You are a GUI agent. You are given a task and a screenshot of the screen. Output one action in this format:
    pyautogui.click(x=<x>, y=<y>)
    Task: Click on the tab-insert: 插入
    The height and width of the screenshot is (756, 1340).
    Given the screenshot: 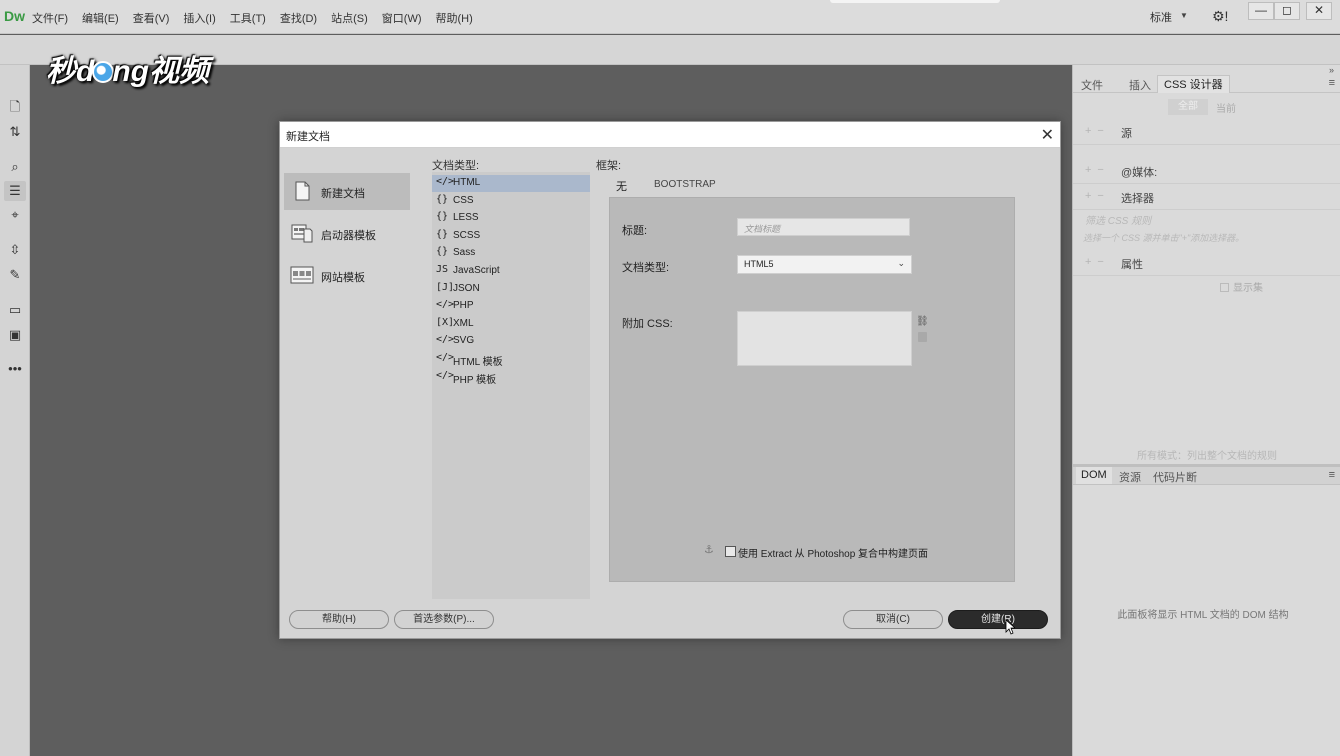 What is the action you would take?
    pyautogui.click(x=1140, y=85)
    